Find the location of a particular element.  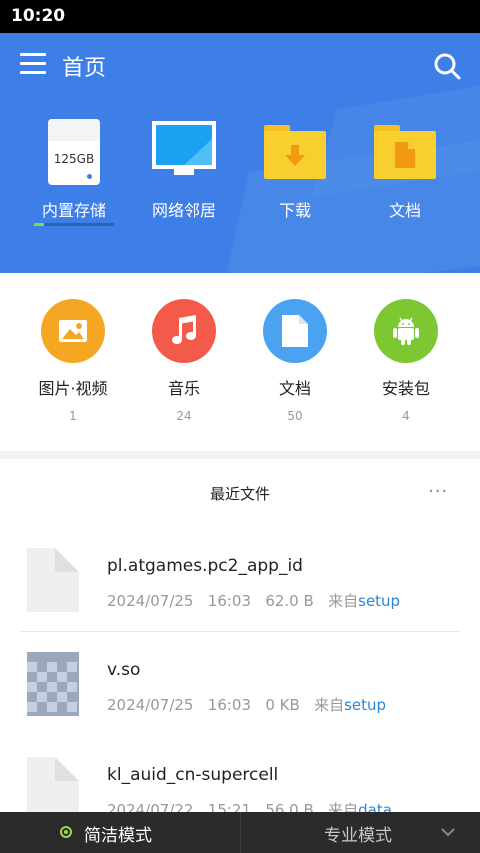

document-folder-icon is located at coordinates (405, 152).